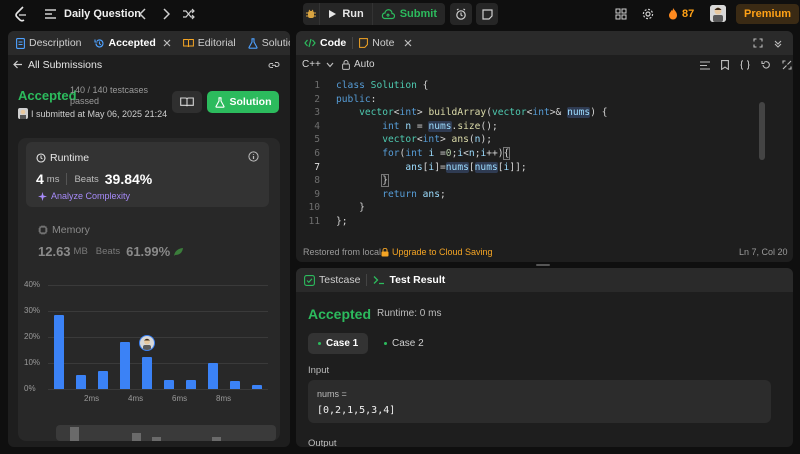 The height and width of the screenshot is (454, 800). Describe the element at coordinates (32, 336) in the screenshot. I see `y-tick-label: 20%` at that location.